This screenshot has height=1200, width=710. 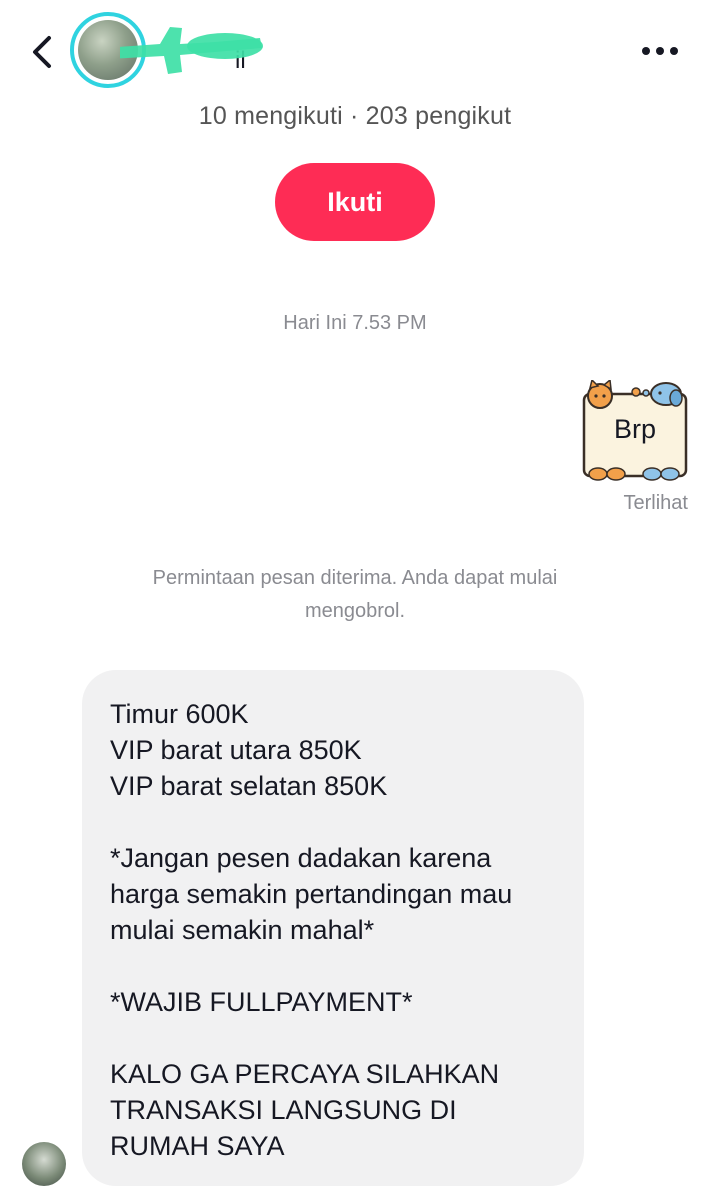 What do you see at coordinates (261, 1002) in the screenshot?
I see `message-line: *WAJIB FULLPAYMENT*` at bounding box center [261, 1002].